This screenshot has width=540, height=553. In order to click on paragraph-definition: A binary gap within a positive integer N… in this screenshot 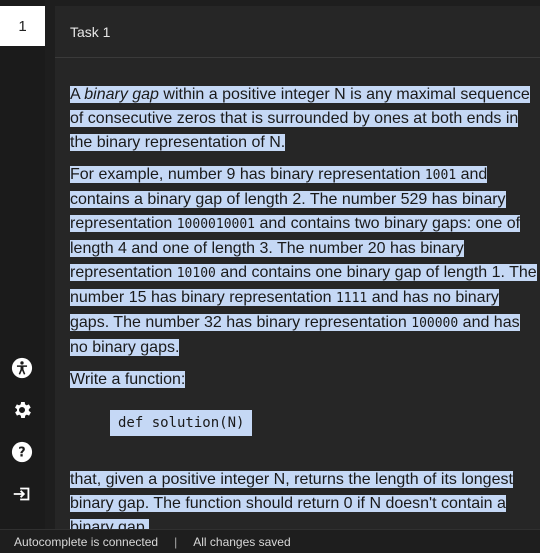, I will do `click(300, 118)`.